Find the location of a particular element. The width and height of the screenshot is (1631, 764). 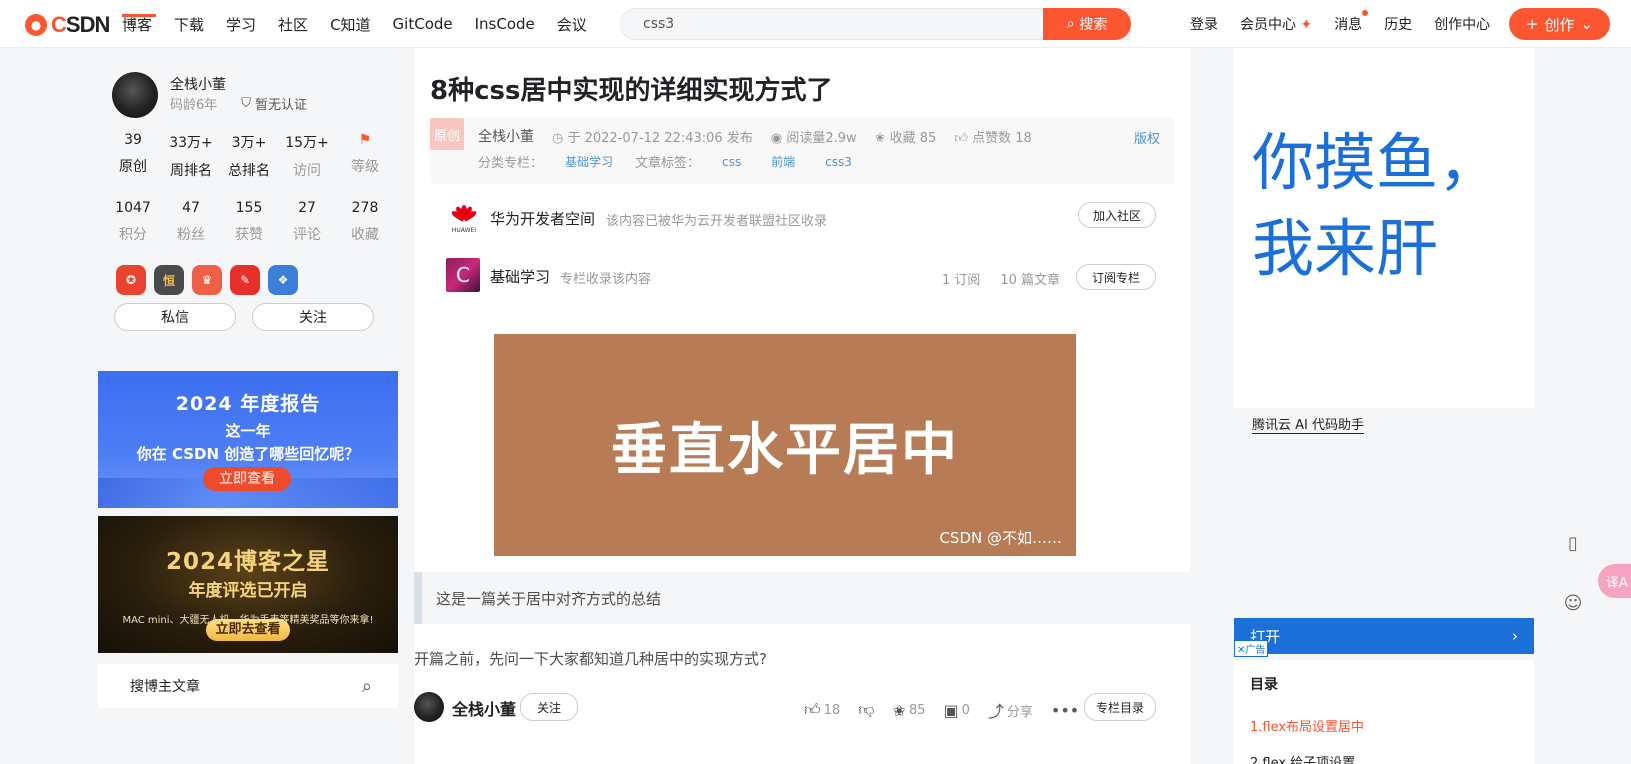

stat-favorites: 278 收藏 is located at coordinates (365, 222).